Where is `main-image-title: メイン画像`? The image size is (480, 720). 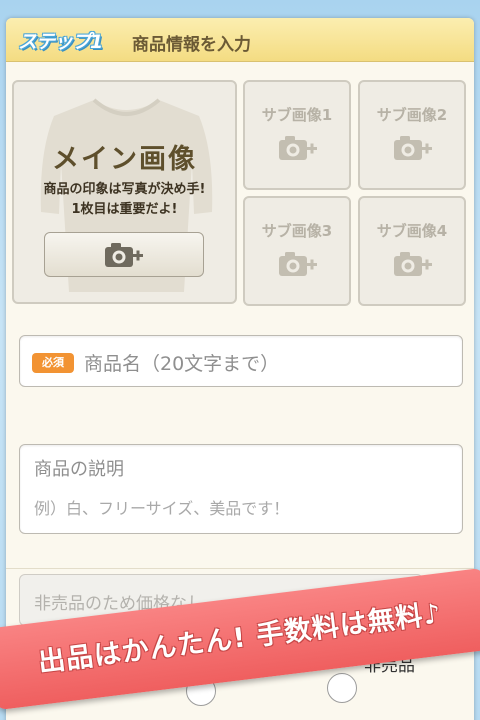
main-image-title: メイン画像 is located at coordinates (124, 159).